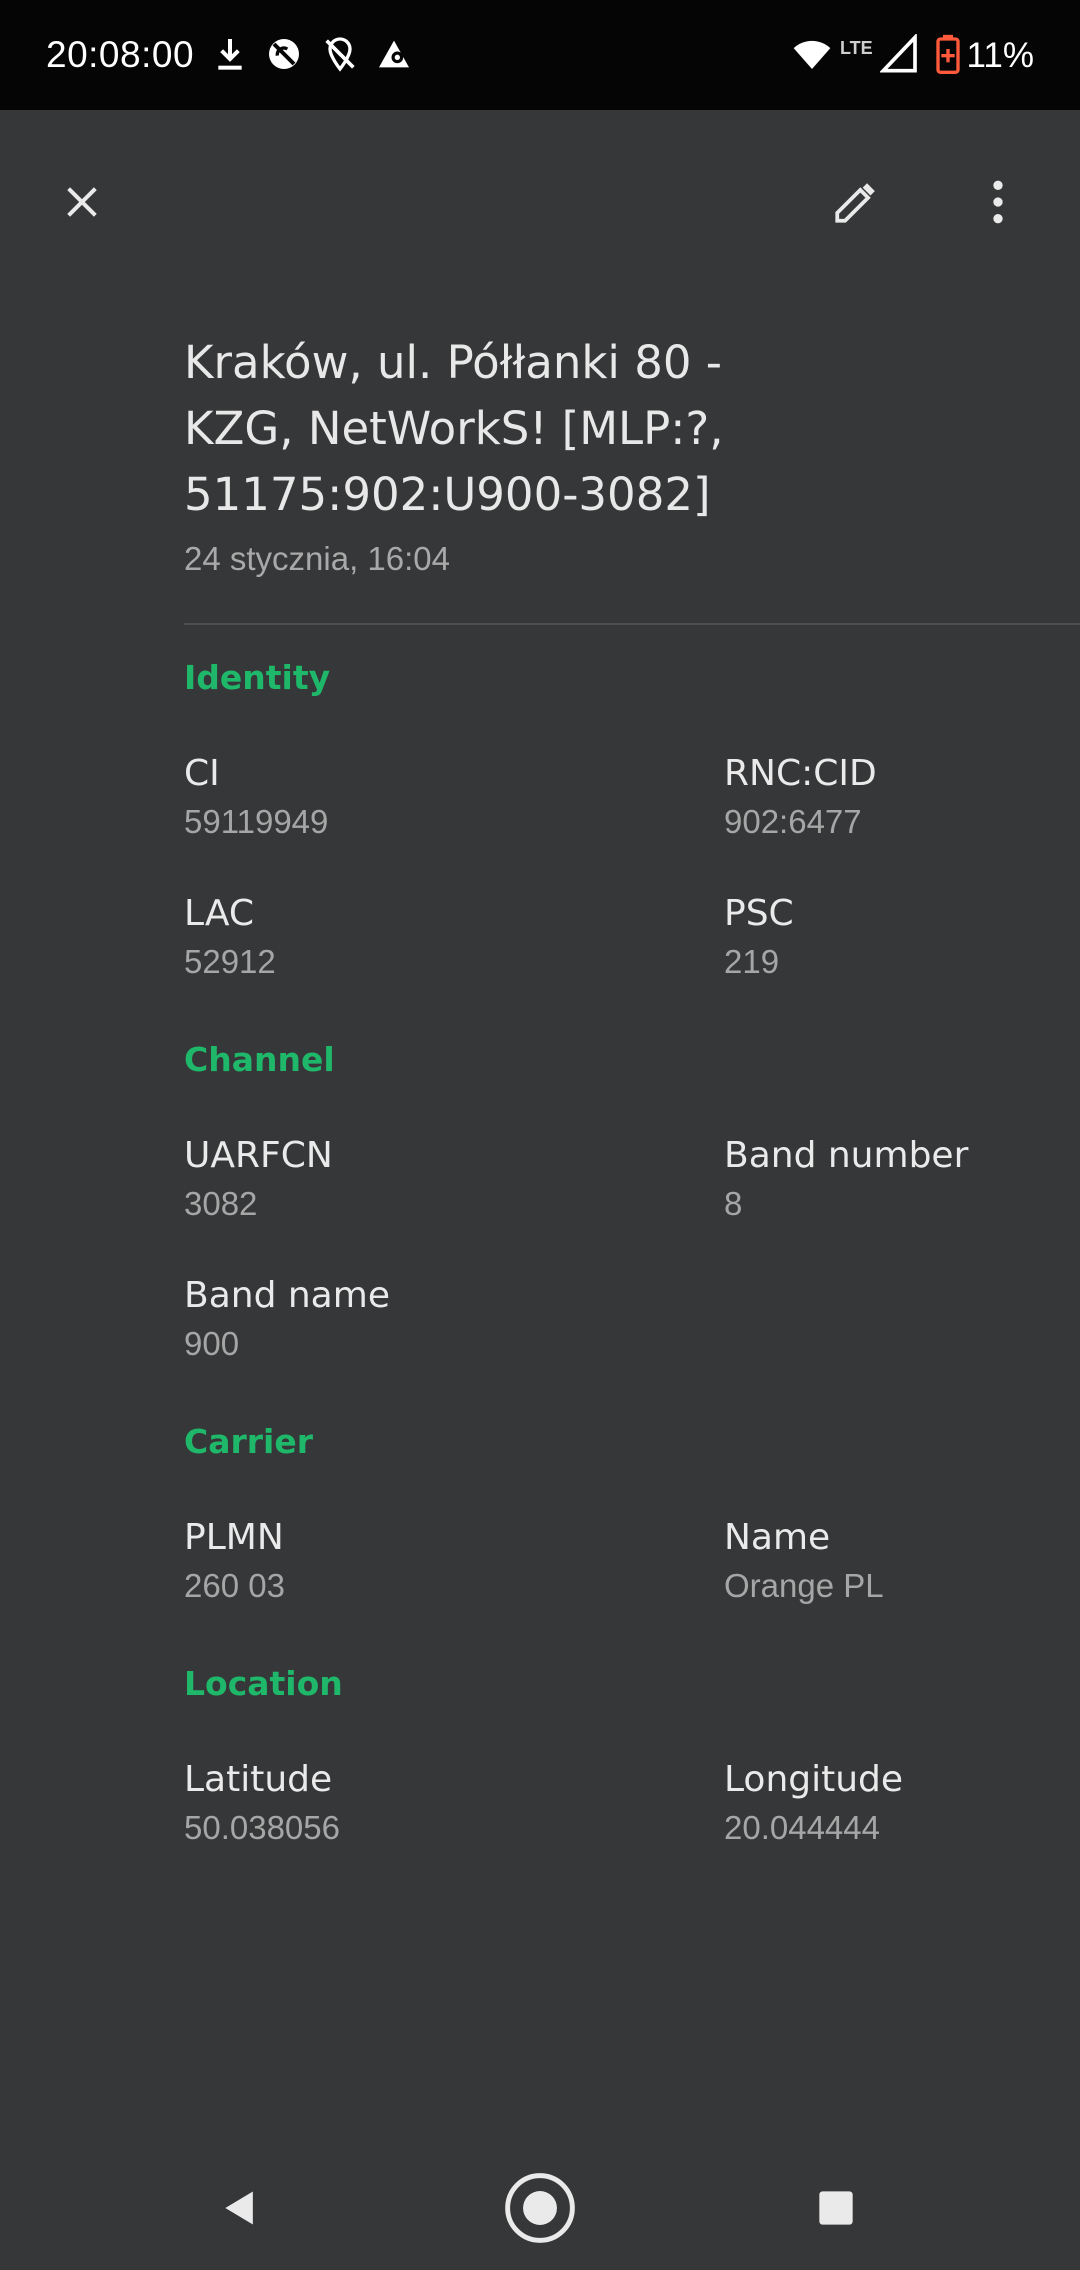 This screenshot has width=1080, height=2270. What do you see at coordinates (120, 54) in the screenshot?
I see `status-time: 20:08:00` at bounding box center [120, 54].